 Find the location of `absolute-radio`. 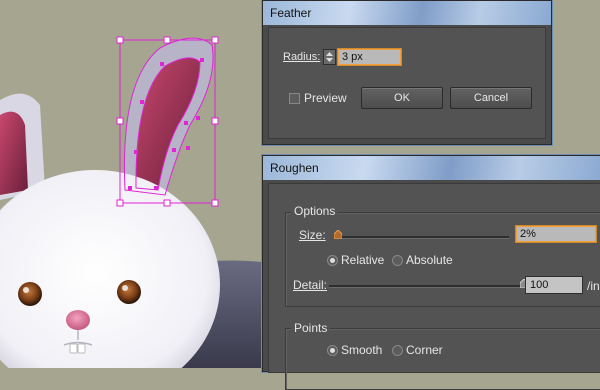

absolute-radio is located at coordinates (397, 260).